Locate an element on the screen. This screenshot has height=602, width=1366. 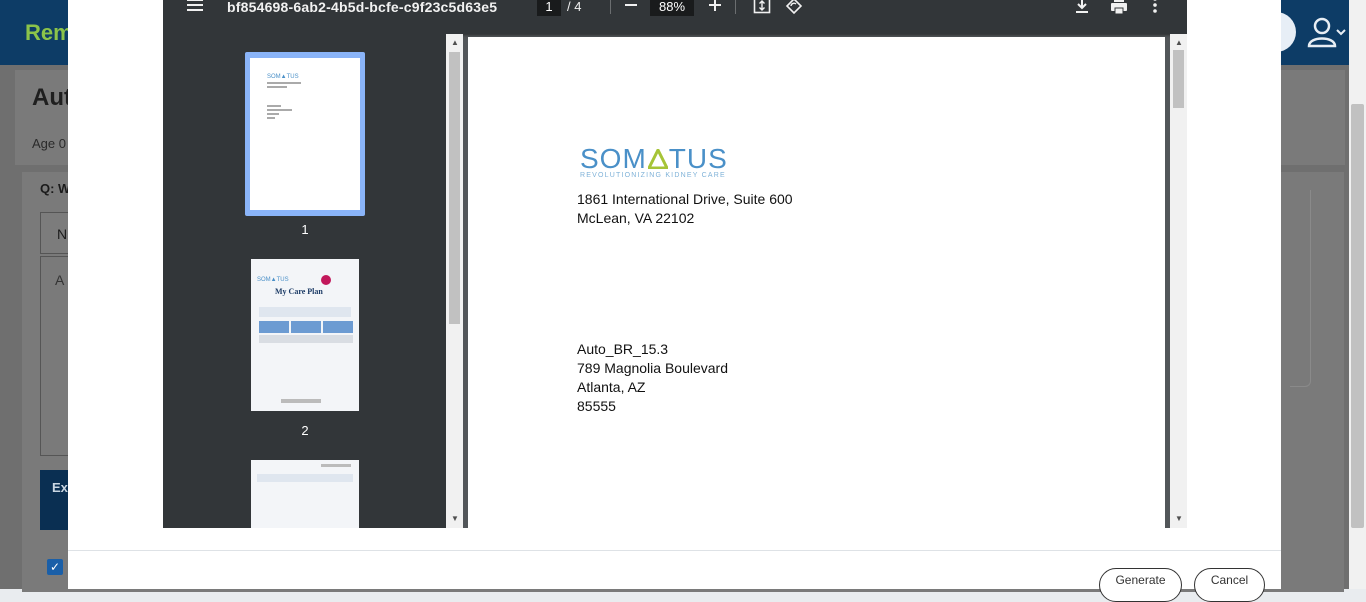
print-icon is located at coordinates (1119, 7).